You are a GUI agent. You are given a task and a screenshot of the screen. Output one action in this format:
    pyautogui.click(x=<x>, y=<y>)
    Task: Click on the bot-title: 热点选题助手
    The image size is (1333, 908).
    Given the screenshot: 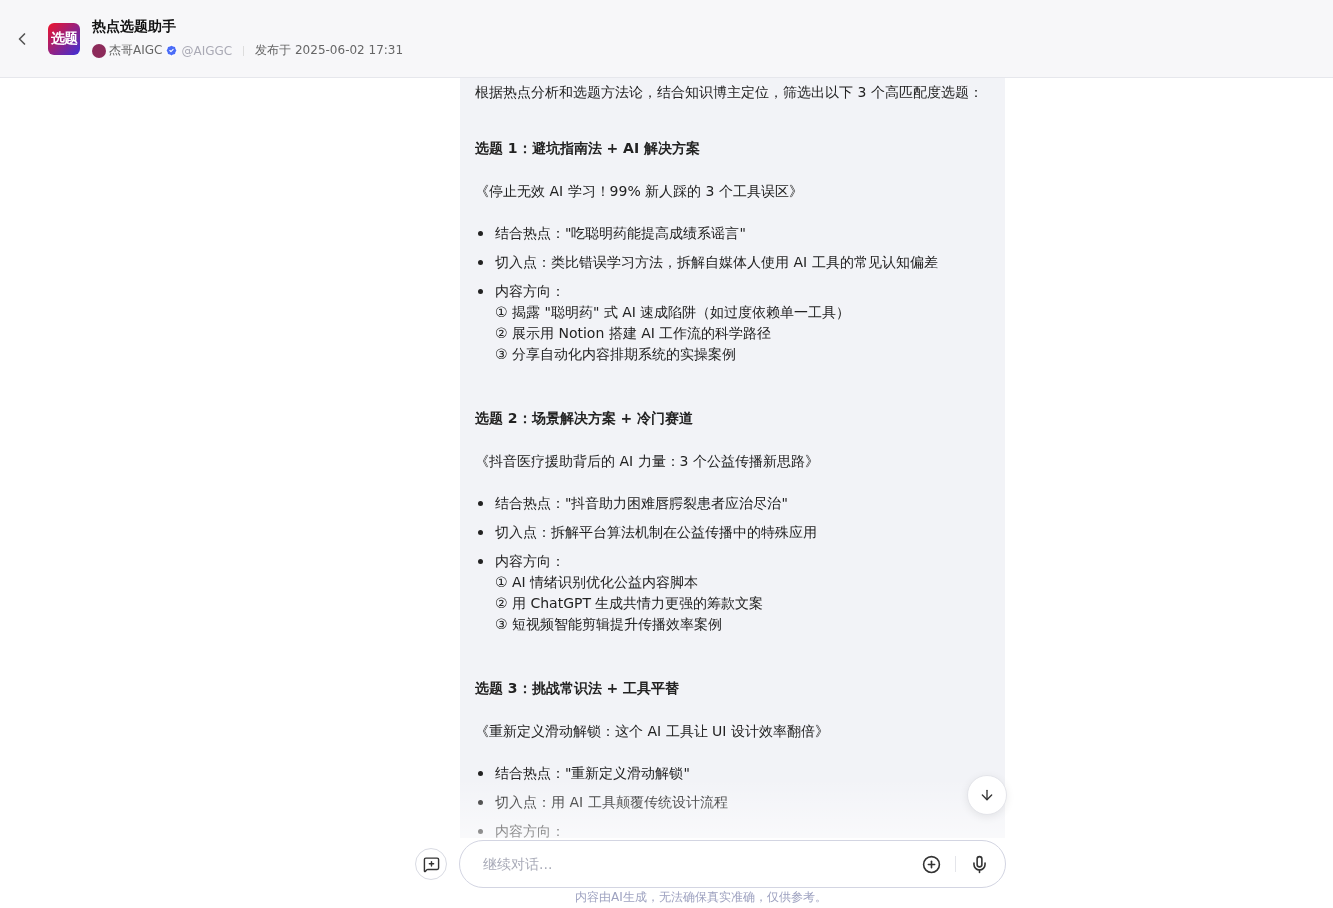 What is the action you would take?
    pyautogui.click(x=134, y=27)
    